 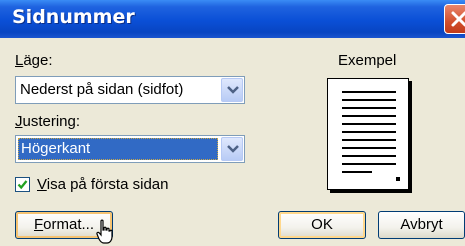 I want to click on hand-cursor-icon, so click(x=104, y=231).